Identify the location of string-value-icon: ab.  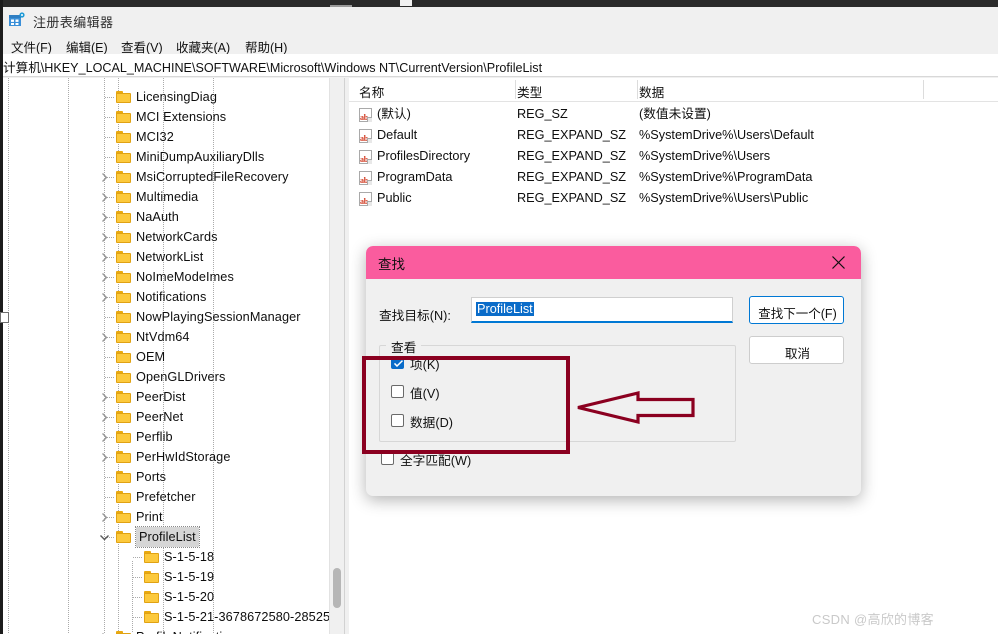
(365, 136).